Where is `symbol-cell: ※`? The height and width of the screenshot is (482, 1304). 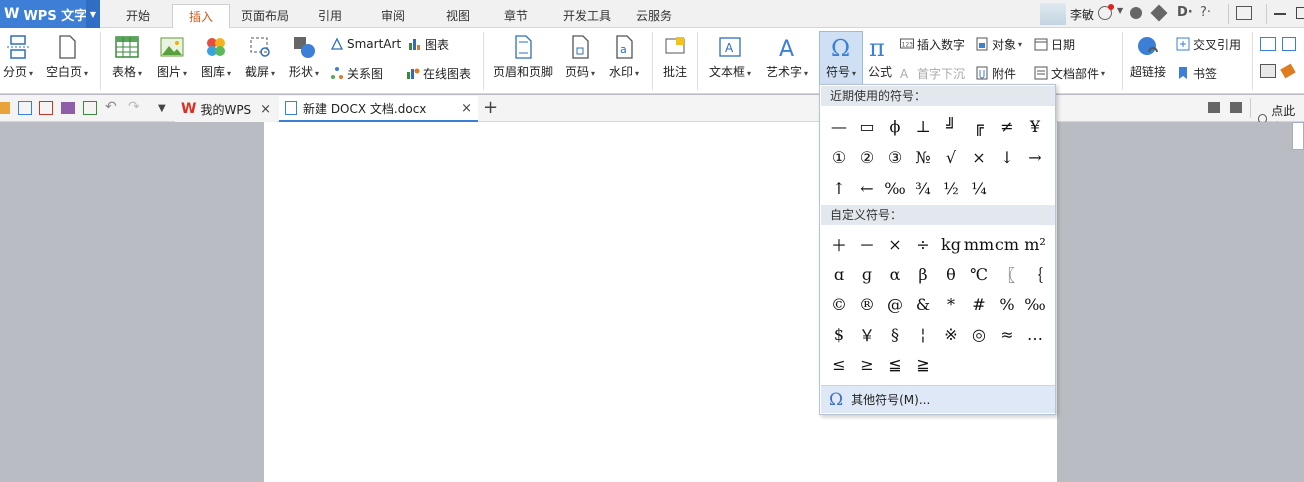 symbol-cell: ※ is located at coordinates (951, 334).